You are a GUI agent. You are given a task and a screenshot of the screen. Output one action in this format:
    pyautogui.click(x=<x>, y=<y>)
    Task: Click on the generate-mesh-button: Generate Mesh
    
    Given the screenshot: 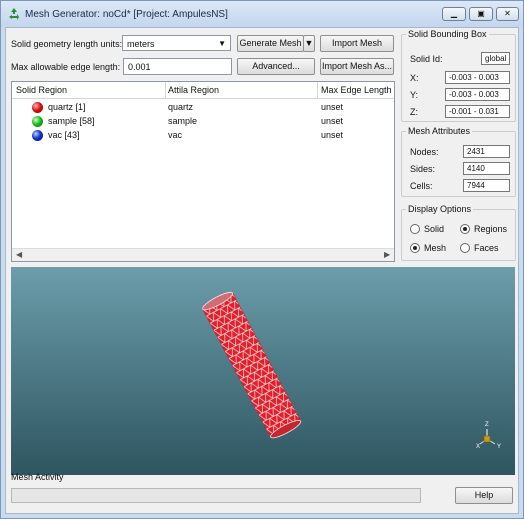 What is the action you would take?
    pyautogui.click(x=270, y=43)
    